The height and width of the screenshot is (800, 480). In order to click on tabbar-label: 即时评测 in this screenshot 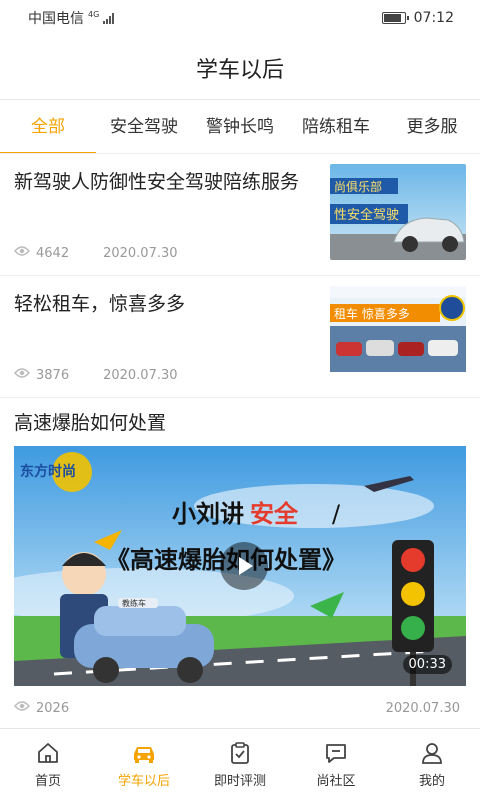, I will do `click(239, 781)`.